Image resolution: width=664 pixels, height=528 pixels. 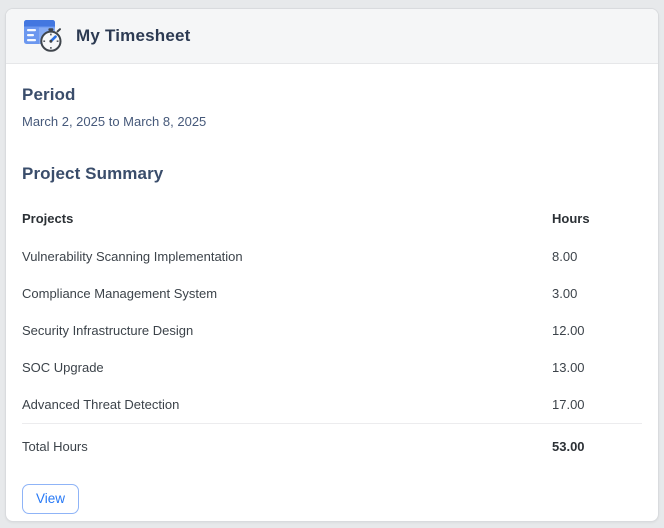 I want to click on card-title: My Timesheet, so click(x=133, y=35).